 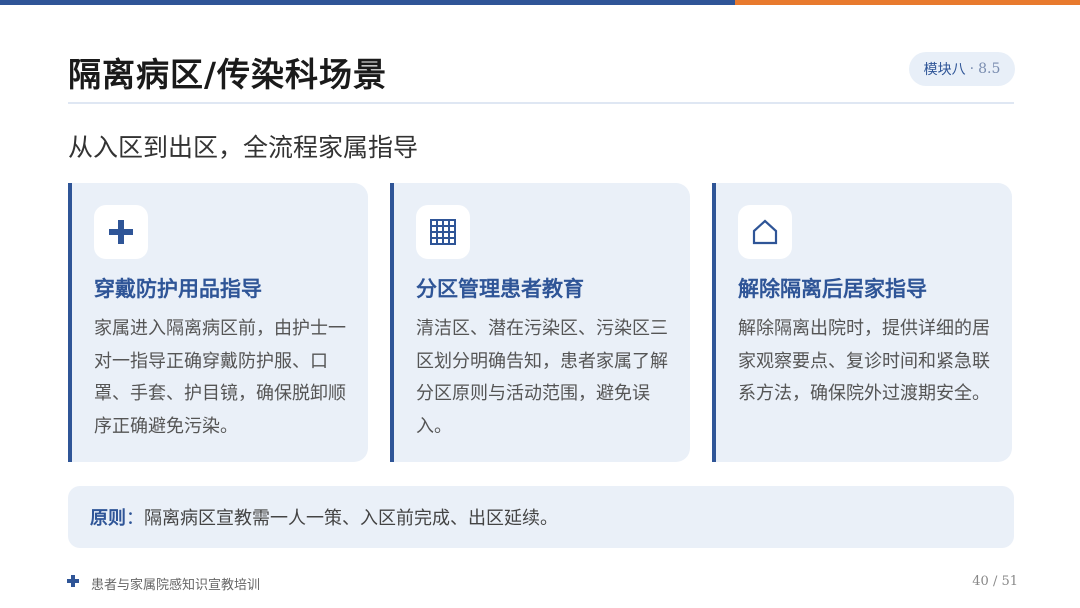 What do you see at coordinates (351, 518) in the screenshot?
I see `principle-text: 隔离病区宣教需一人一策、入区前完成、出区延续。` at bounding box center [351, 518].